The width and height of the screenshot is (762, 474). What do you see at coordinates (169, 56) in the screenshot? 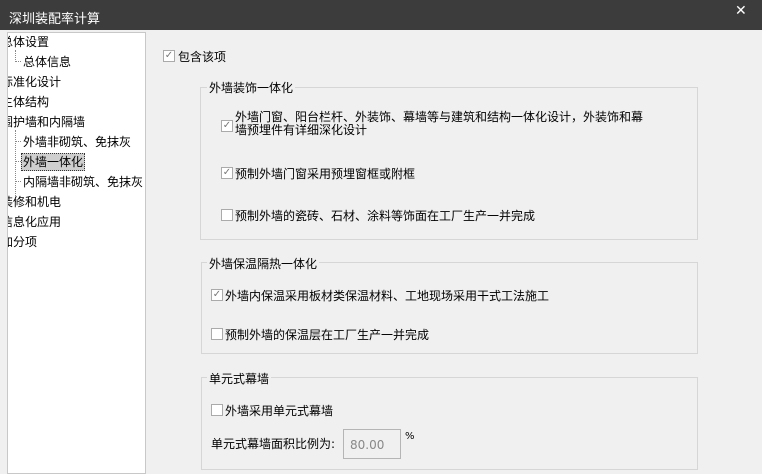
I see `include-checkbox: ✓` at bounding box center [169, 56].